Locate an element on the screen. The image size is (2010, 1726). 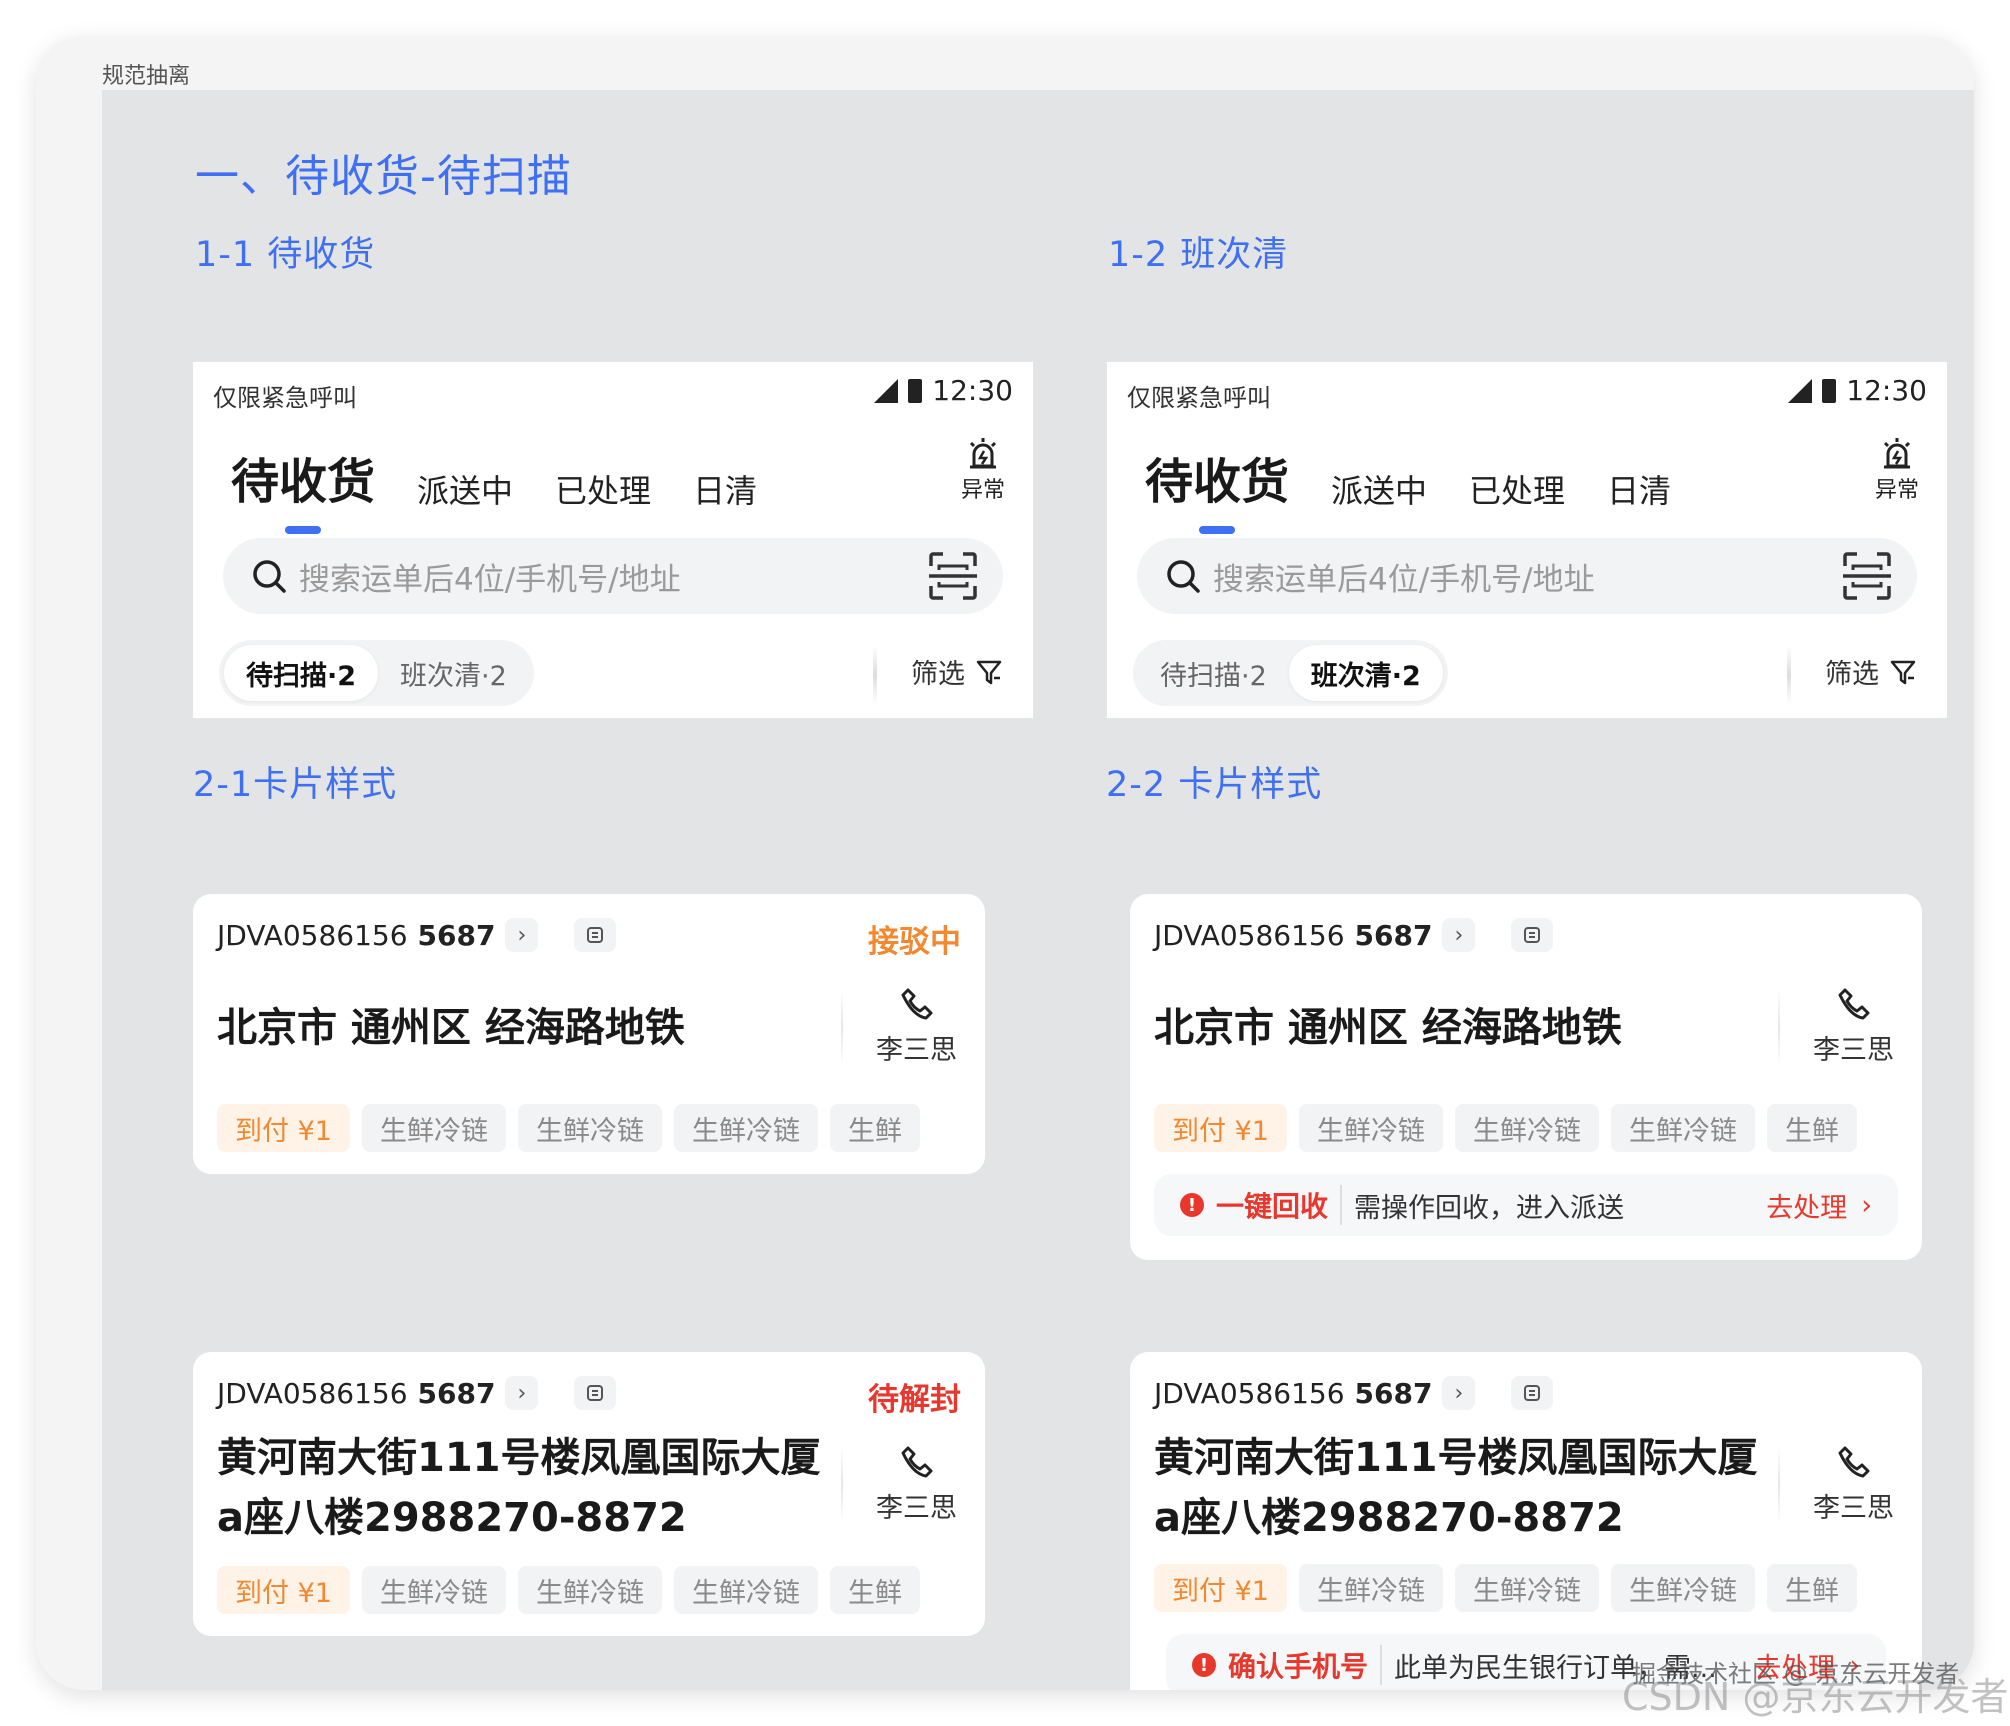
status-bar-right: 12:30 is located at coordinates (943, 390).